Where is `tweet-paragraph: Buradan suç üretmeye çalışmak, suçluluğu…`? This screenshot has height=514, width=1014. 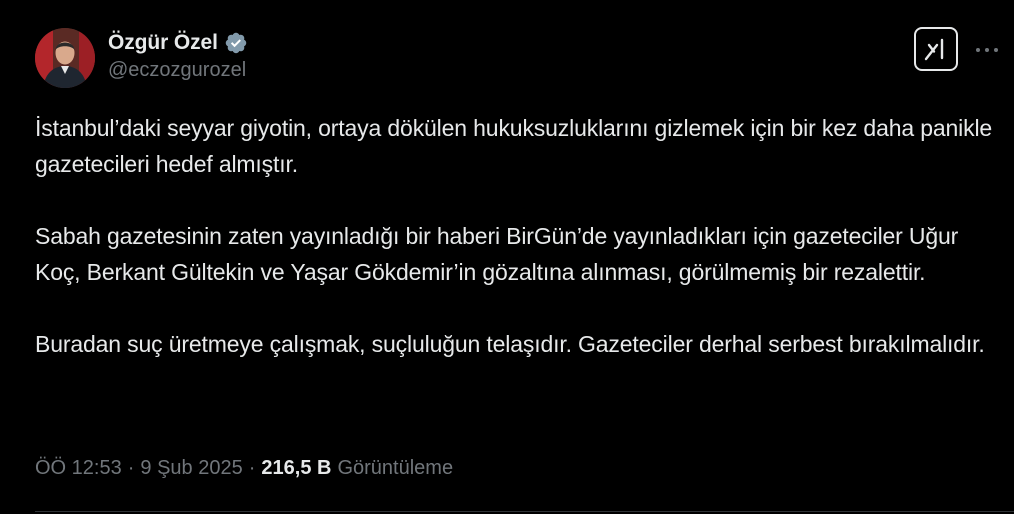 tweet-paragraph: Buradan suç üretmeye çalışmak, suçluluğu… is located at coordinates (510, 344).